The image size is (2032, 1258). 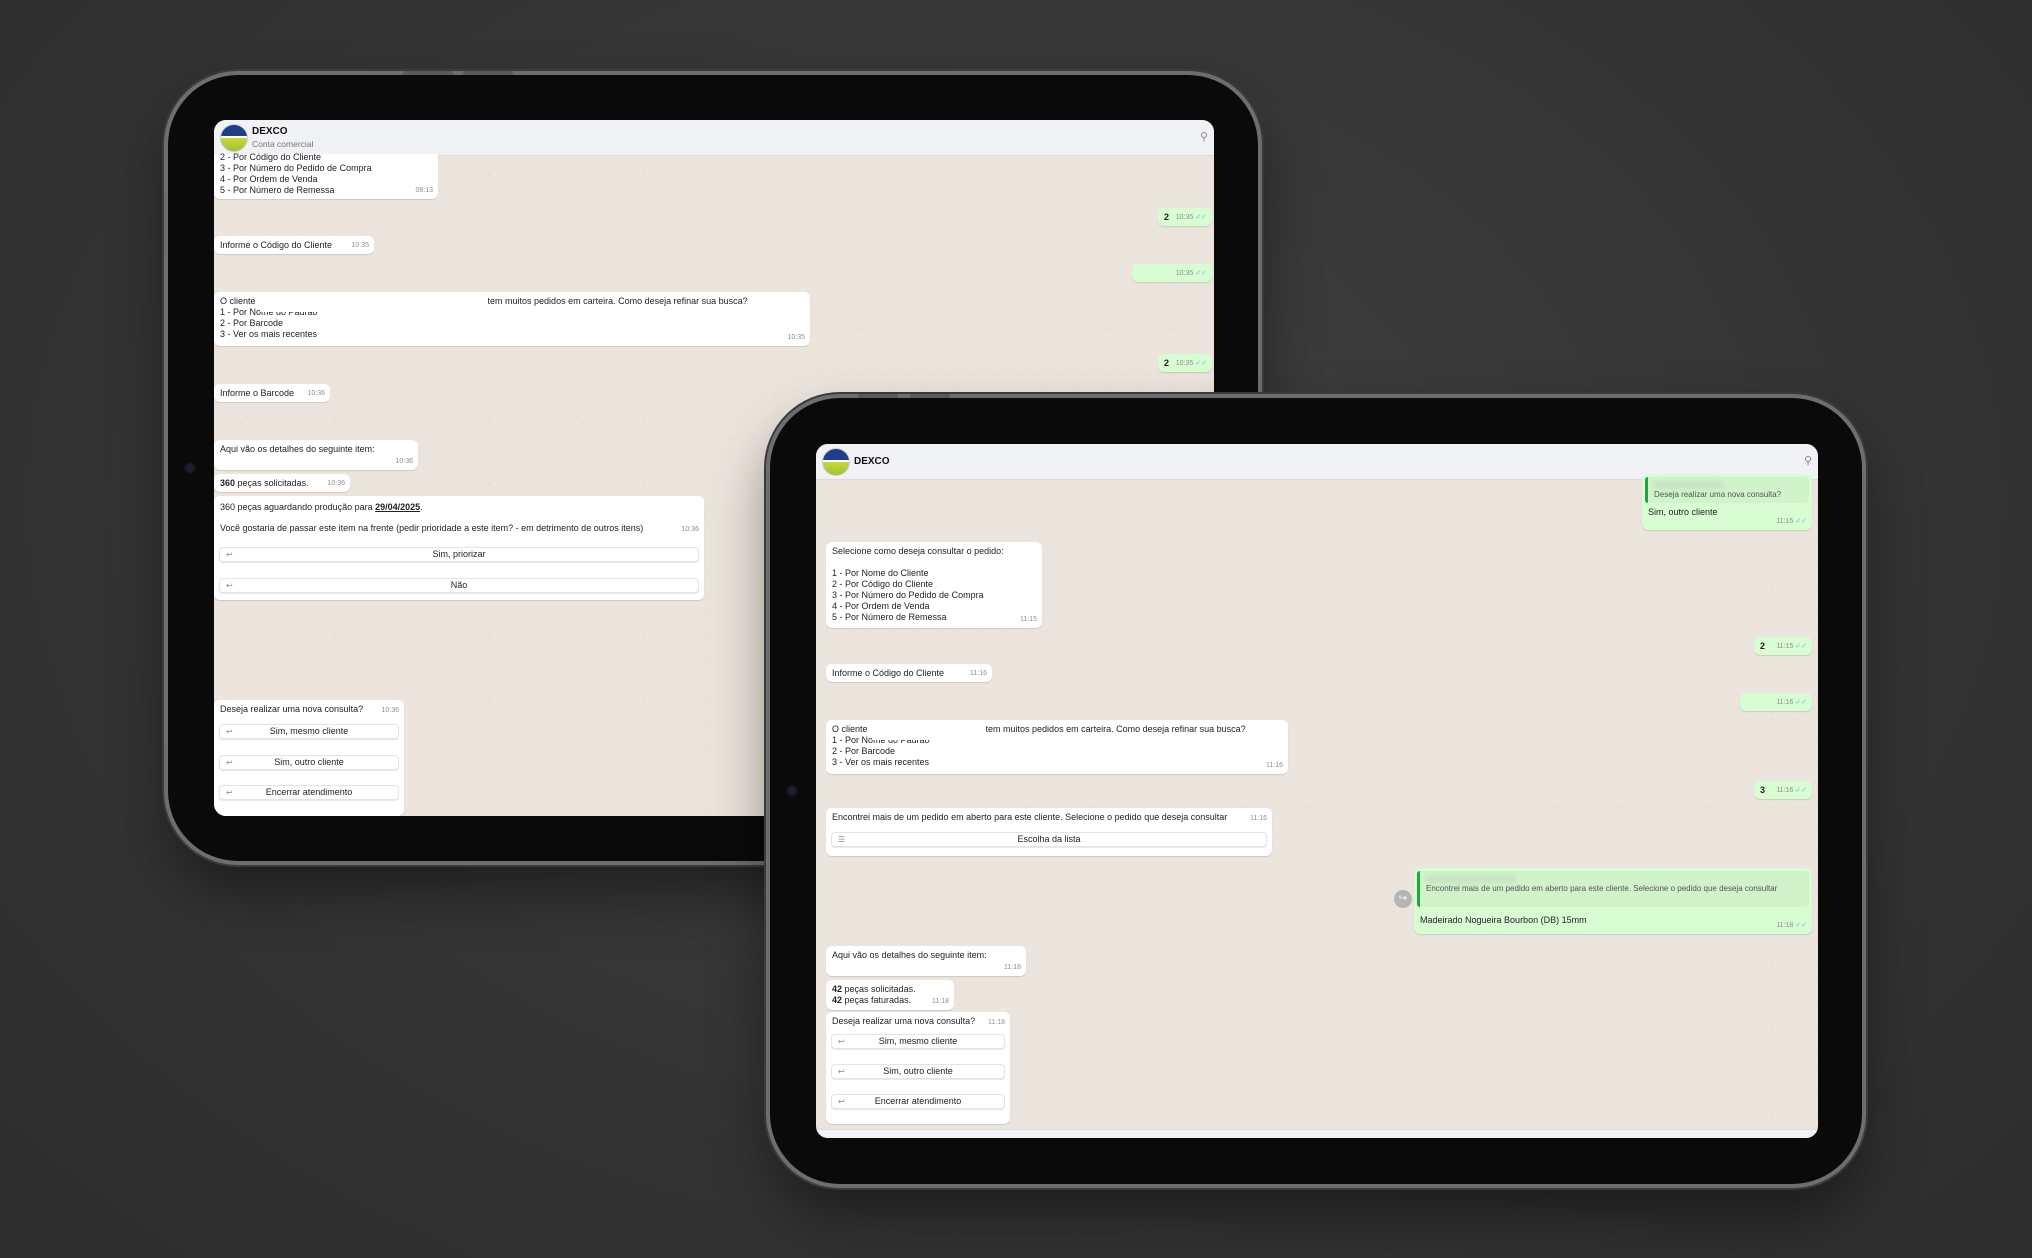 What do you see at coordinates (283, 144) in the screenshot?
I see `contact-subtitle: Conta comercial` at bounding box center [283, 144].